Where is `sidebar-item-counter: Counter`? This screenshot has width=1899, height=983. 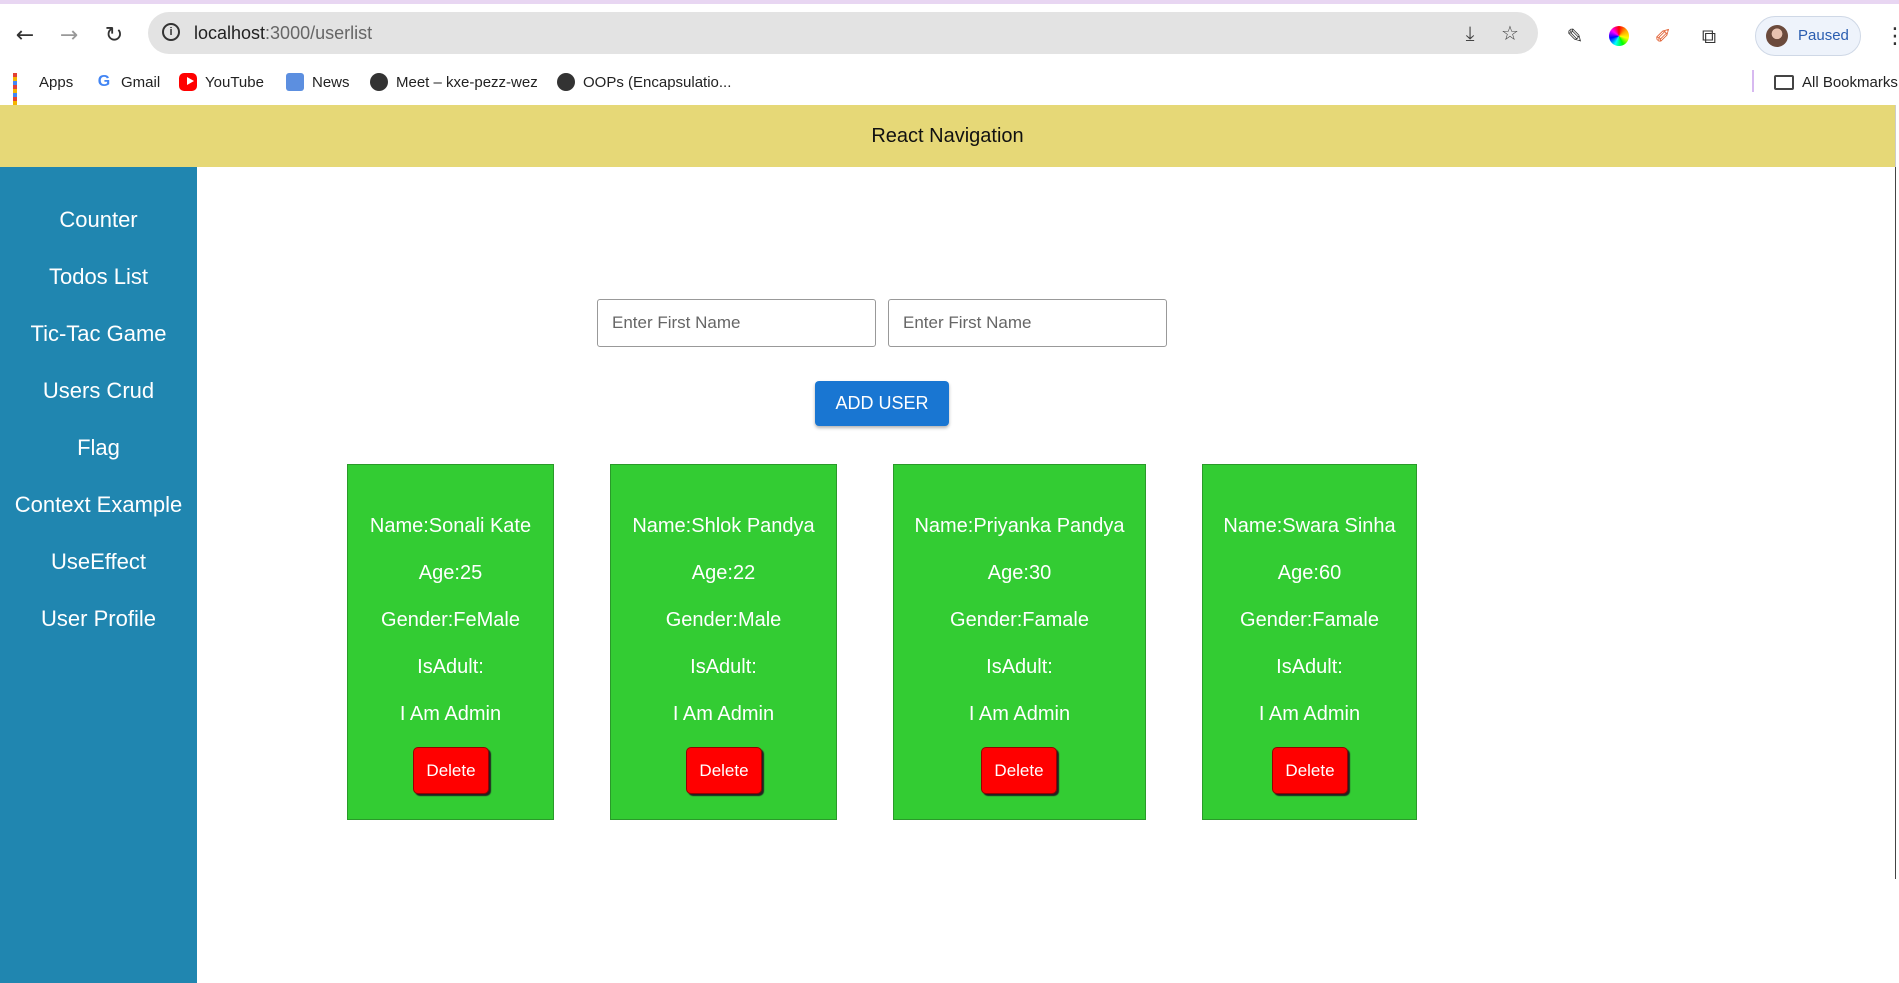 sidebar-item-counter: Counter is located at coordinates (98, 220).